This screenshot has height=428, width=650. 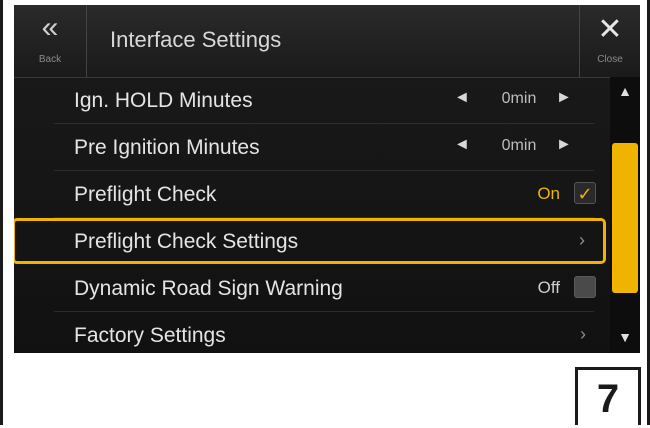 What do you see at coordinates (309, 194) in the screenshot?
I see `row-preflight-check: Preflight Check On ✓` at bounding box center [309, 194].